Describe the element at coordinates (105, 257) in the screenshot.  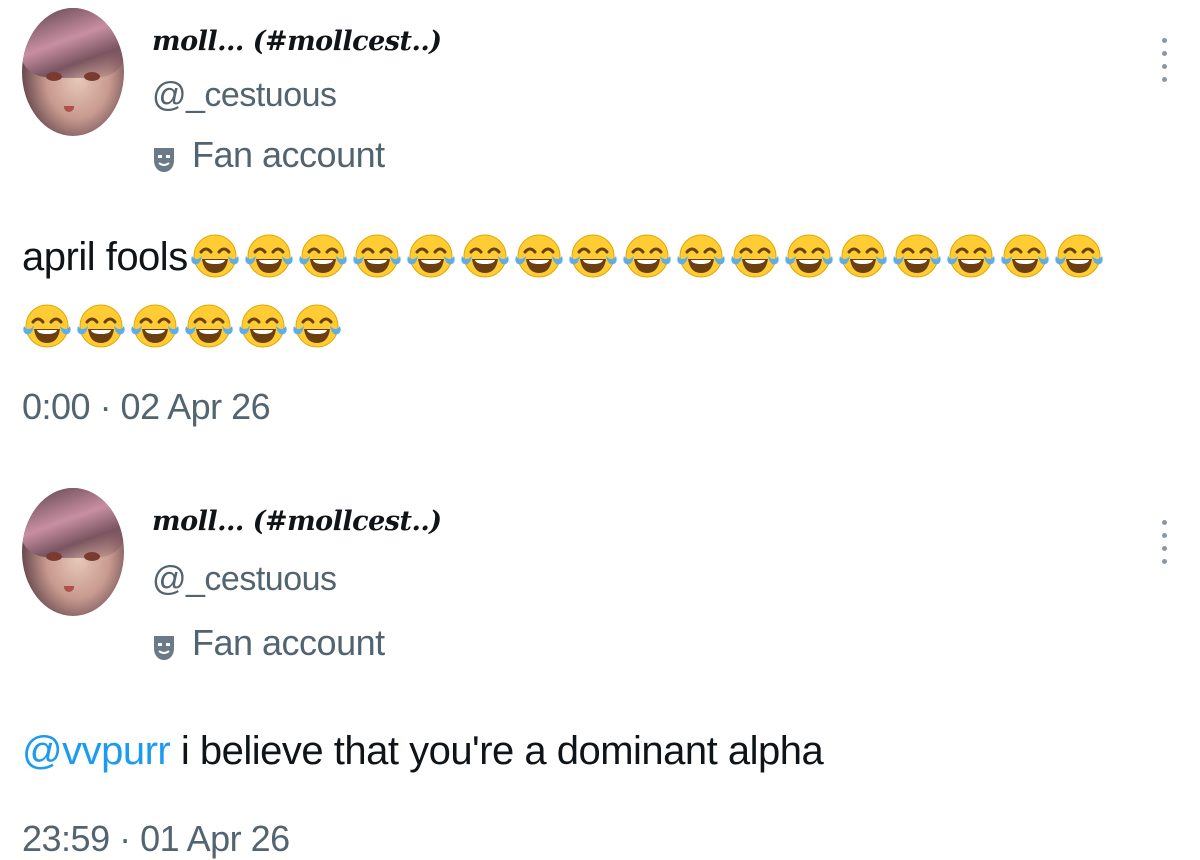
I see `tweet-text-prefix: april fools` at that location.